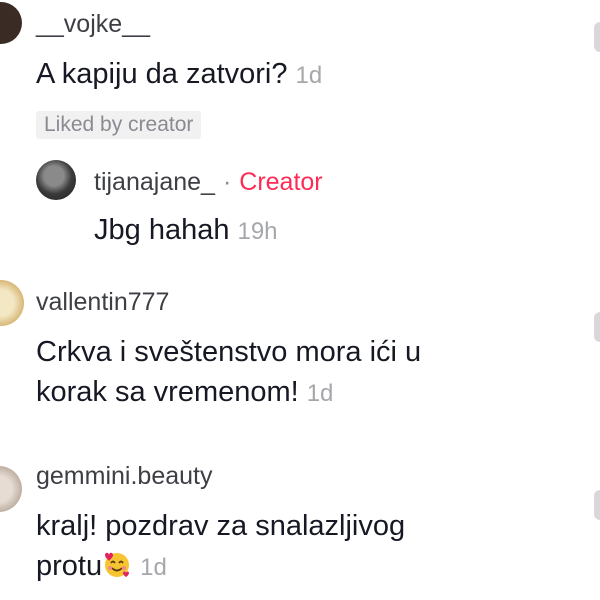 The height and width of the screenshot is (600, 600). I want to click on comment-text: A kapiju da zatvori? 1d, so click(179, 75).